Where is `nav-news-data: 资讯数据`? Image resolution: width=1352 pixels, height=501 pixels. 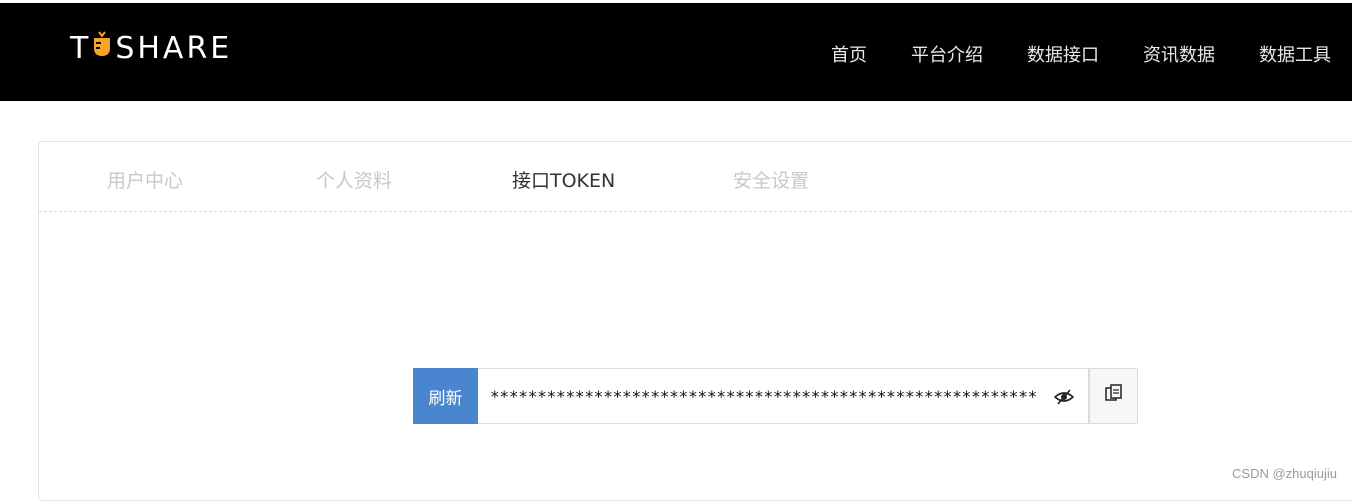
nav-news-data: 资讯数据 is located at coordinates (1179, 54).